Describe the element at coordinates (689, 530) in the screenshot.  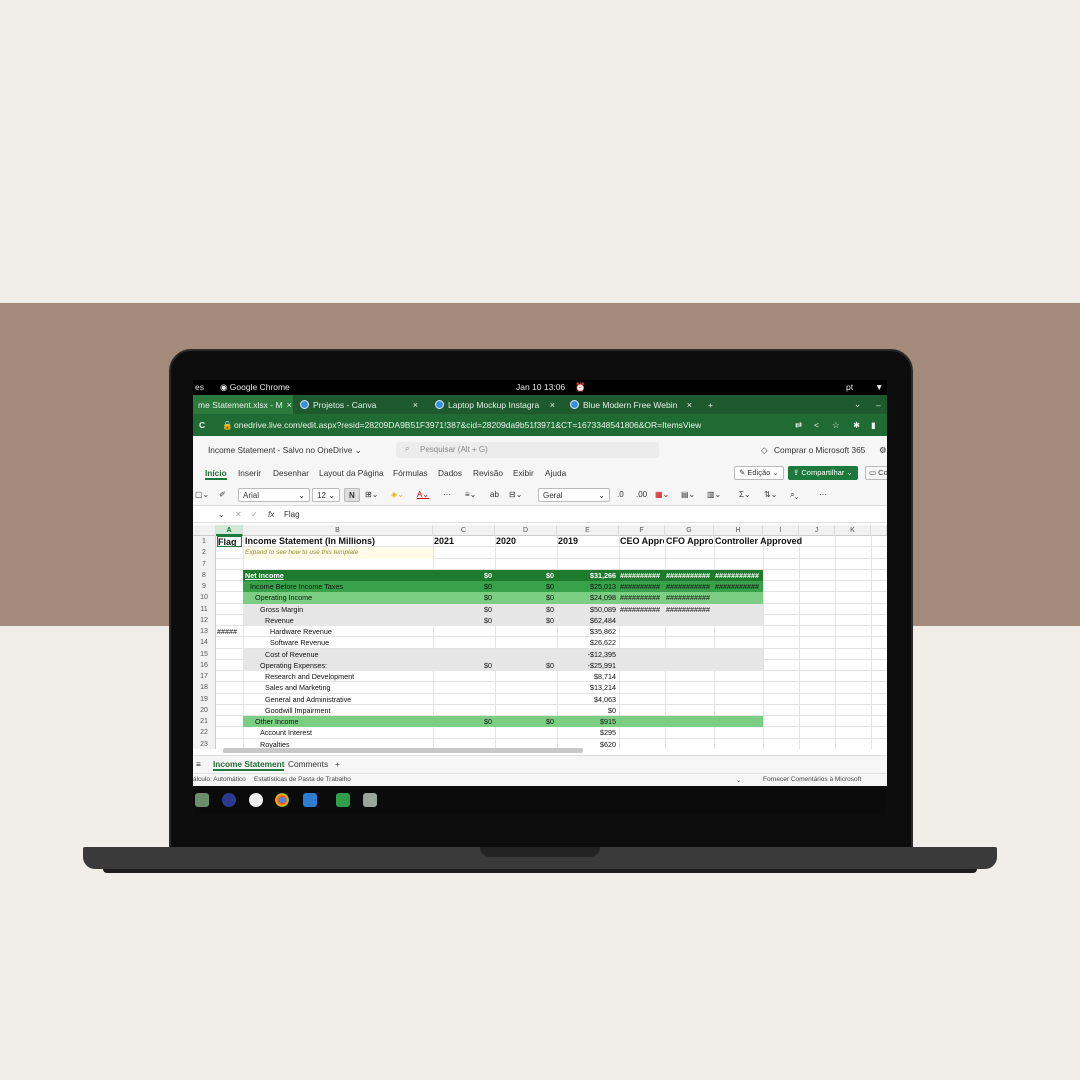
I see `col-header-g: G` at that location.